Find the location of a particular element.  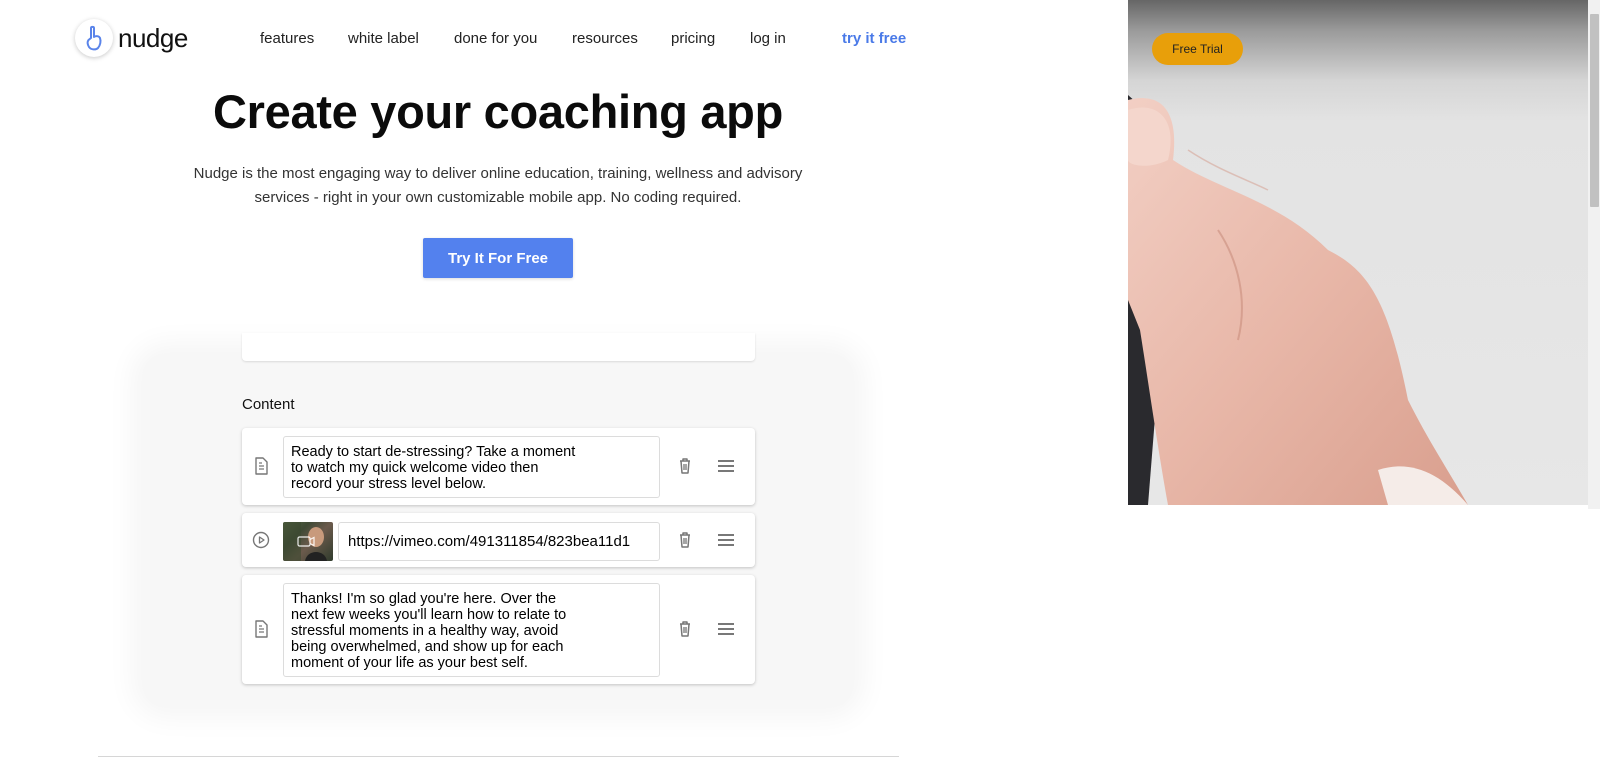

nudge-logo: nudge is located at coordinates (131, 38).